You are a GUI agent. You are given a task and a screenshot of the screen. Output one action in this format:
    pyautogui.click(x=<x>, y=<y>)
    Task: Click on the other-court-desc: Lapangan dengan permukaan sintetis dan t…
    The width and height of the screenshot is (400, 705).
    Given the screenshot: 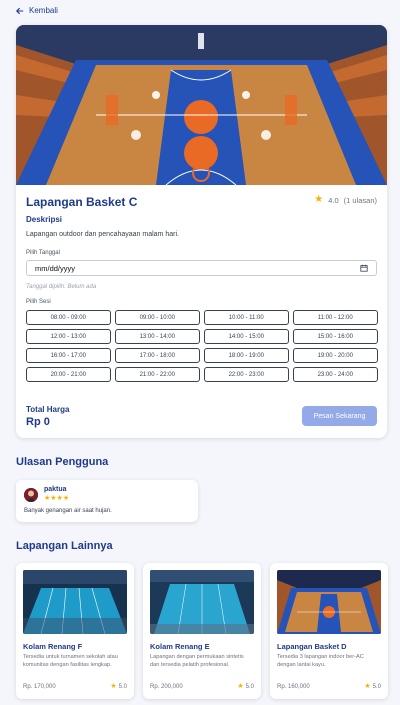 What is the action you would take?
    pyautogui.click(x=197, y=661)
    